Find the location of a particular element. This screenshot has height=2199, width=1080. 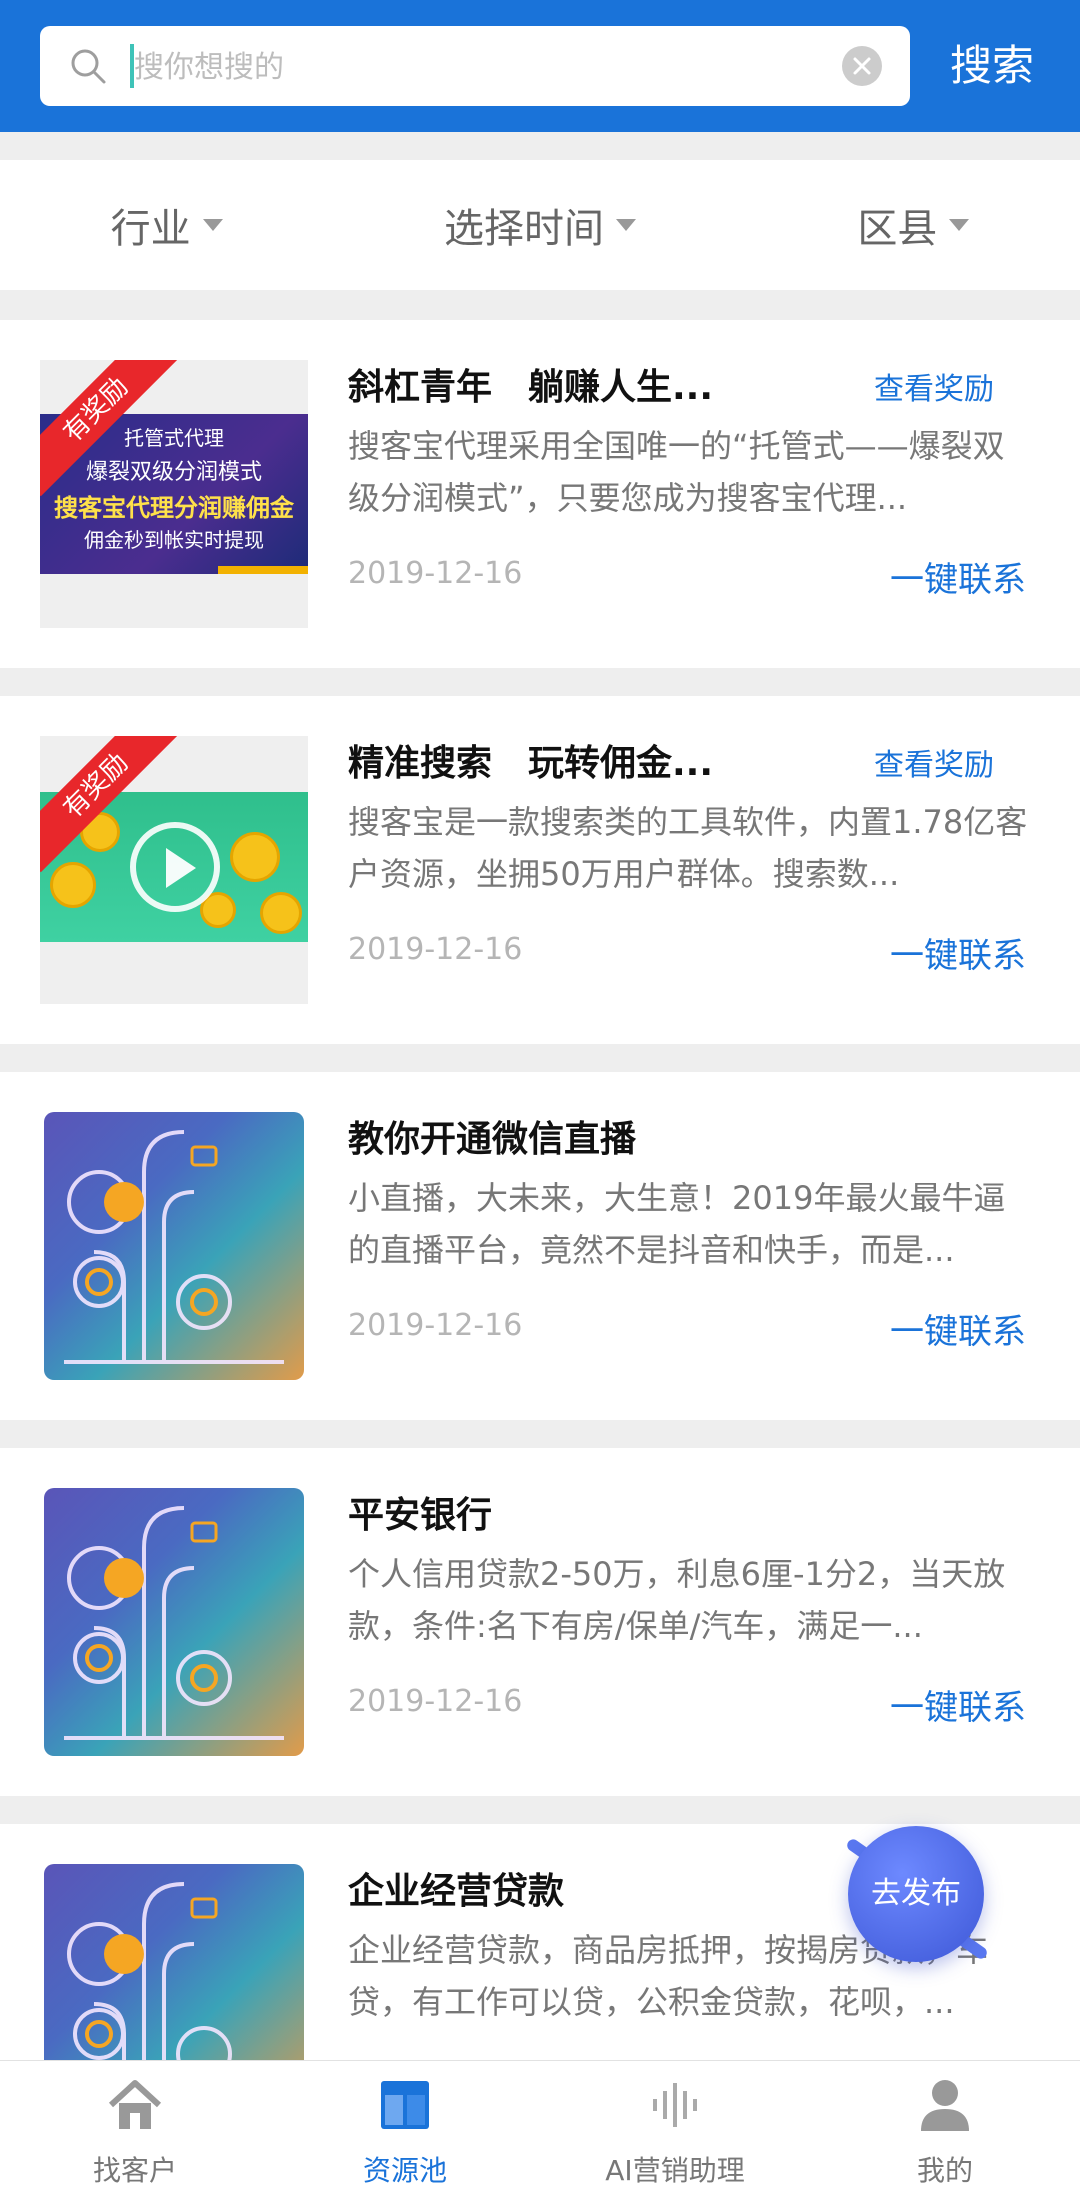

banner-decoration is located at coordinates (263, 570).